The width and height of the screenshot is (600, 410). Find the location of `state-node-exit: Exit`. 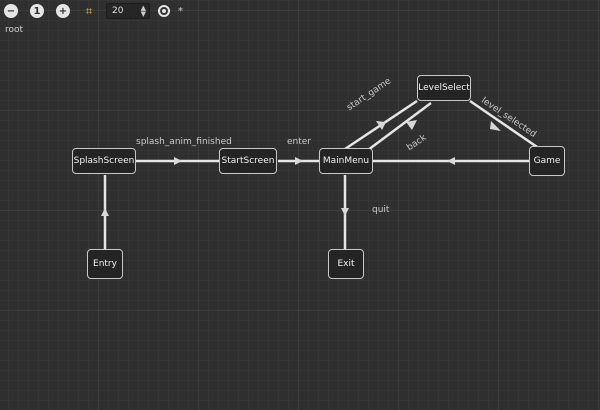

state-node-exit: Exit is located at coordinates (346, 264).